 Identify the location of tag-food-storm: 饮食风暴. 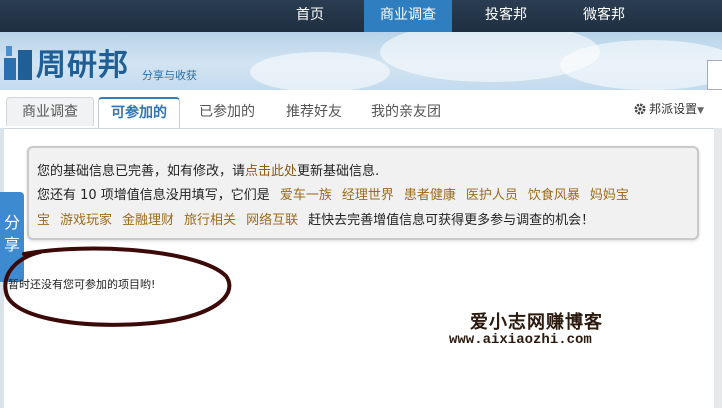
(554, 195).